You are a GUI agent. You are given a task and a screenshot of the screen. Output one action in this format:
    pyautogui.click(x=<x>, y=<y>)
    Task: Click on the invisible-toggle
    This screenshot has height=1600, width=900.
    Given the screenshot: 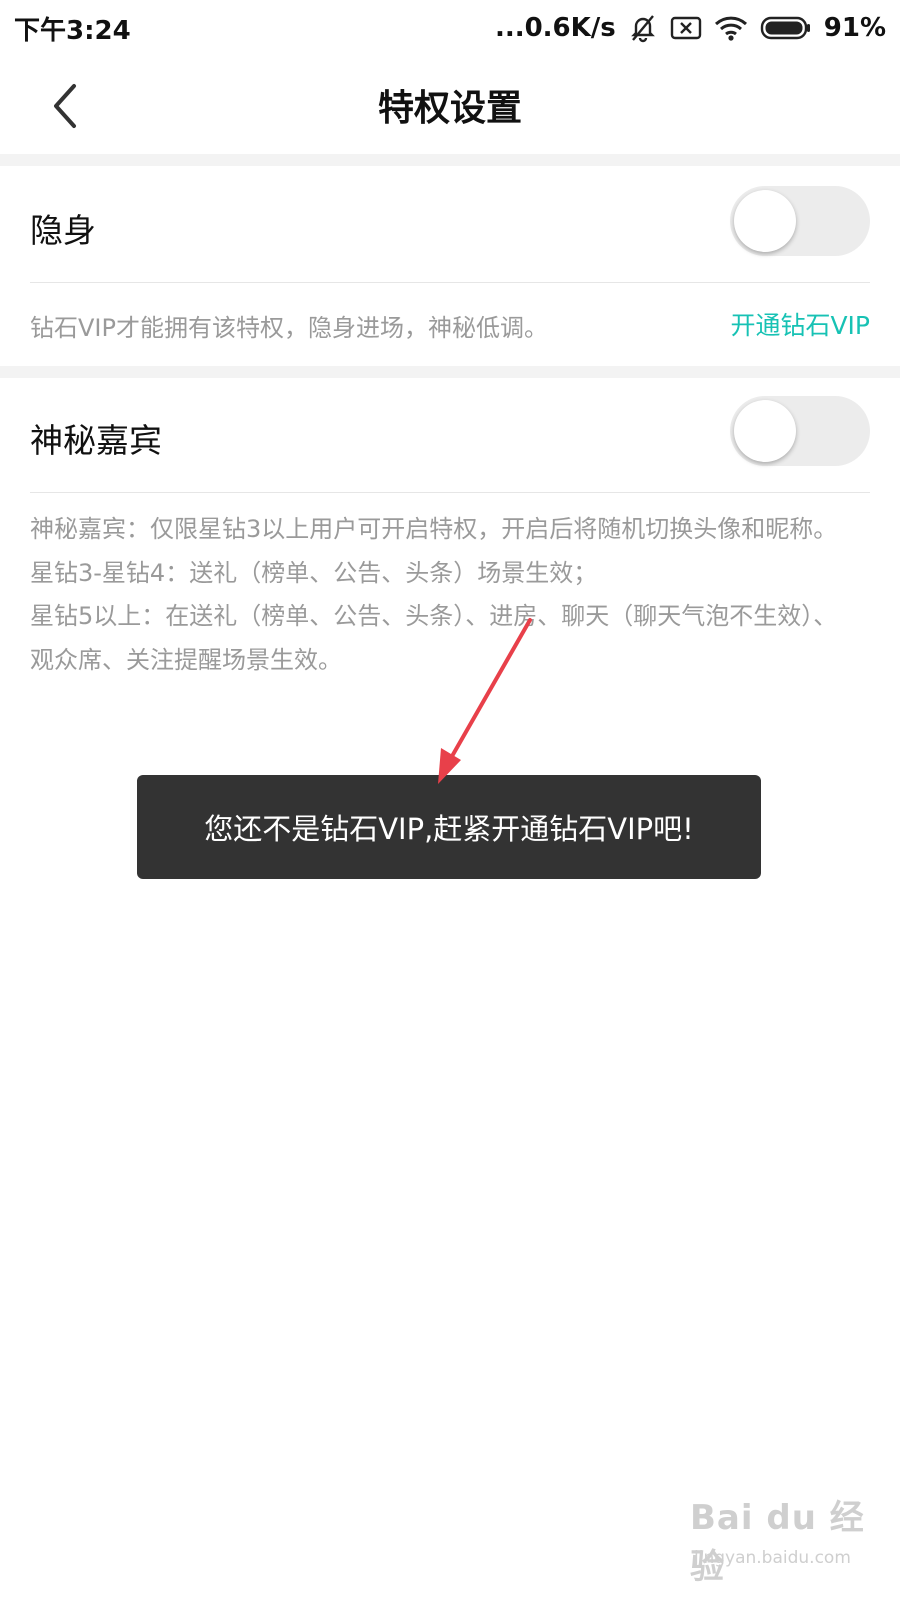 What is the action you would take?
    pyautogui.click(x=800, y=221)
    